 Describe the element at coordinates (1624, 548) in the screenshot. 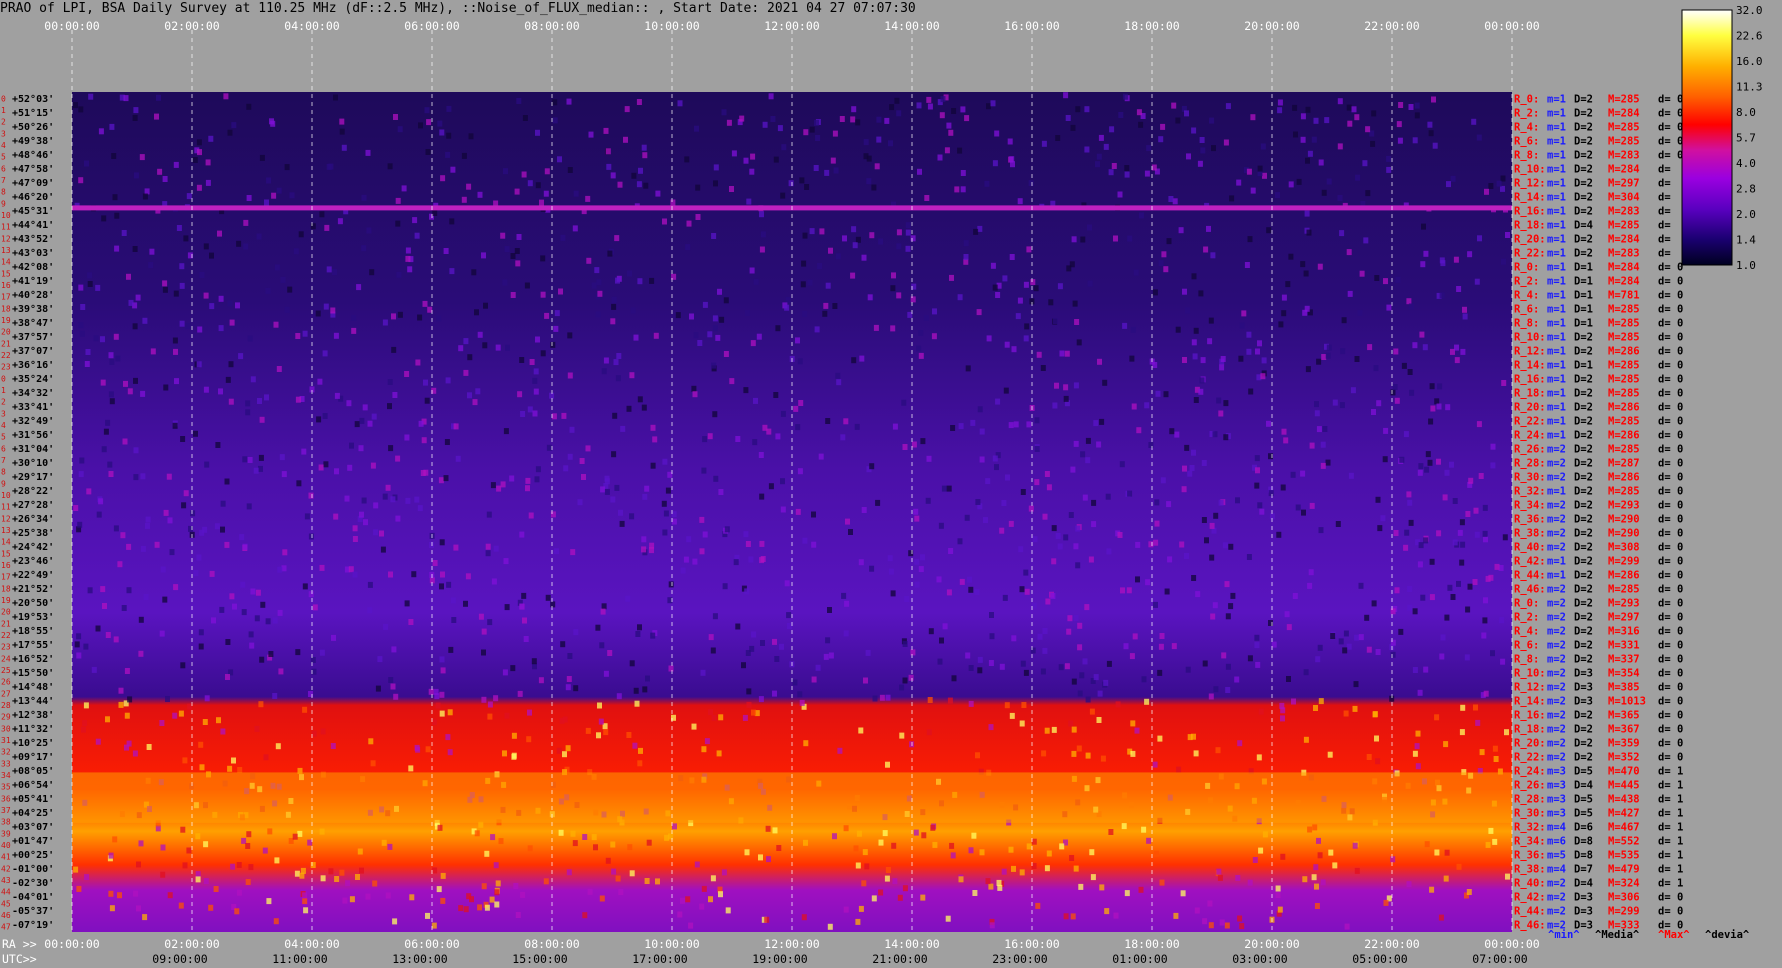

I see `stat-M: M=308` at that location.